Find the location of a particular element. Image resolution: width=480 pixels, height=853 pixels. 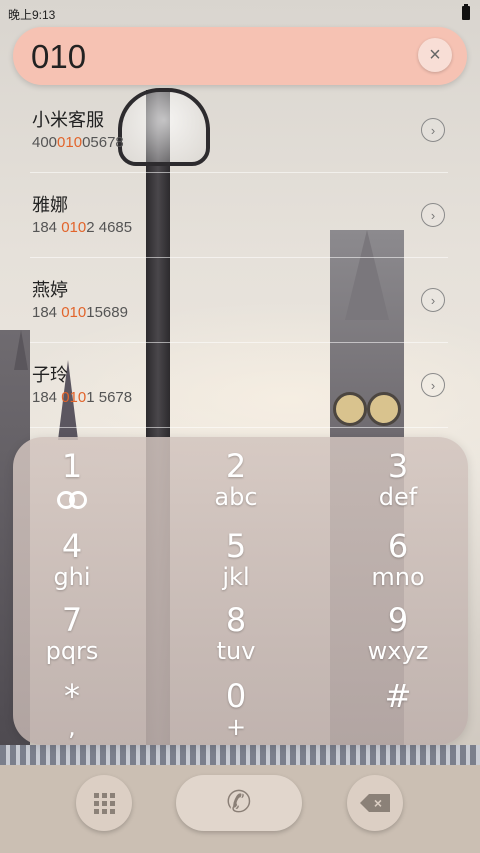

key-1: 1 is located at coordinates (73, 487).